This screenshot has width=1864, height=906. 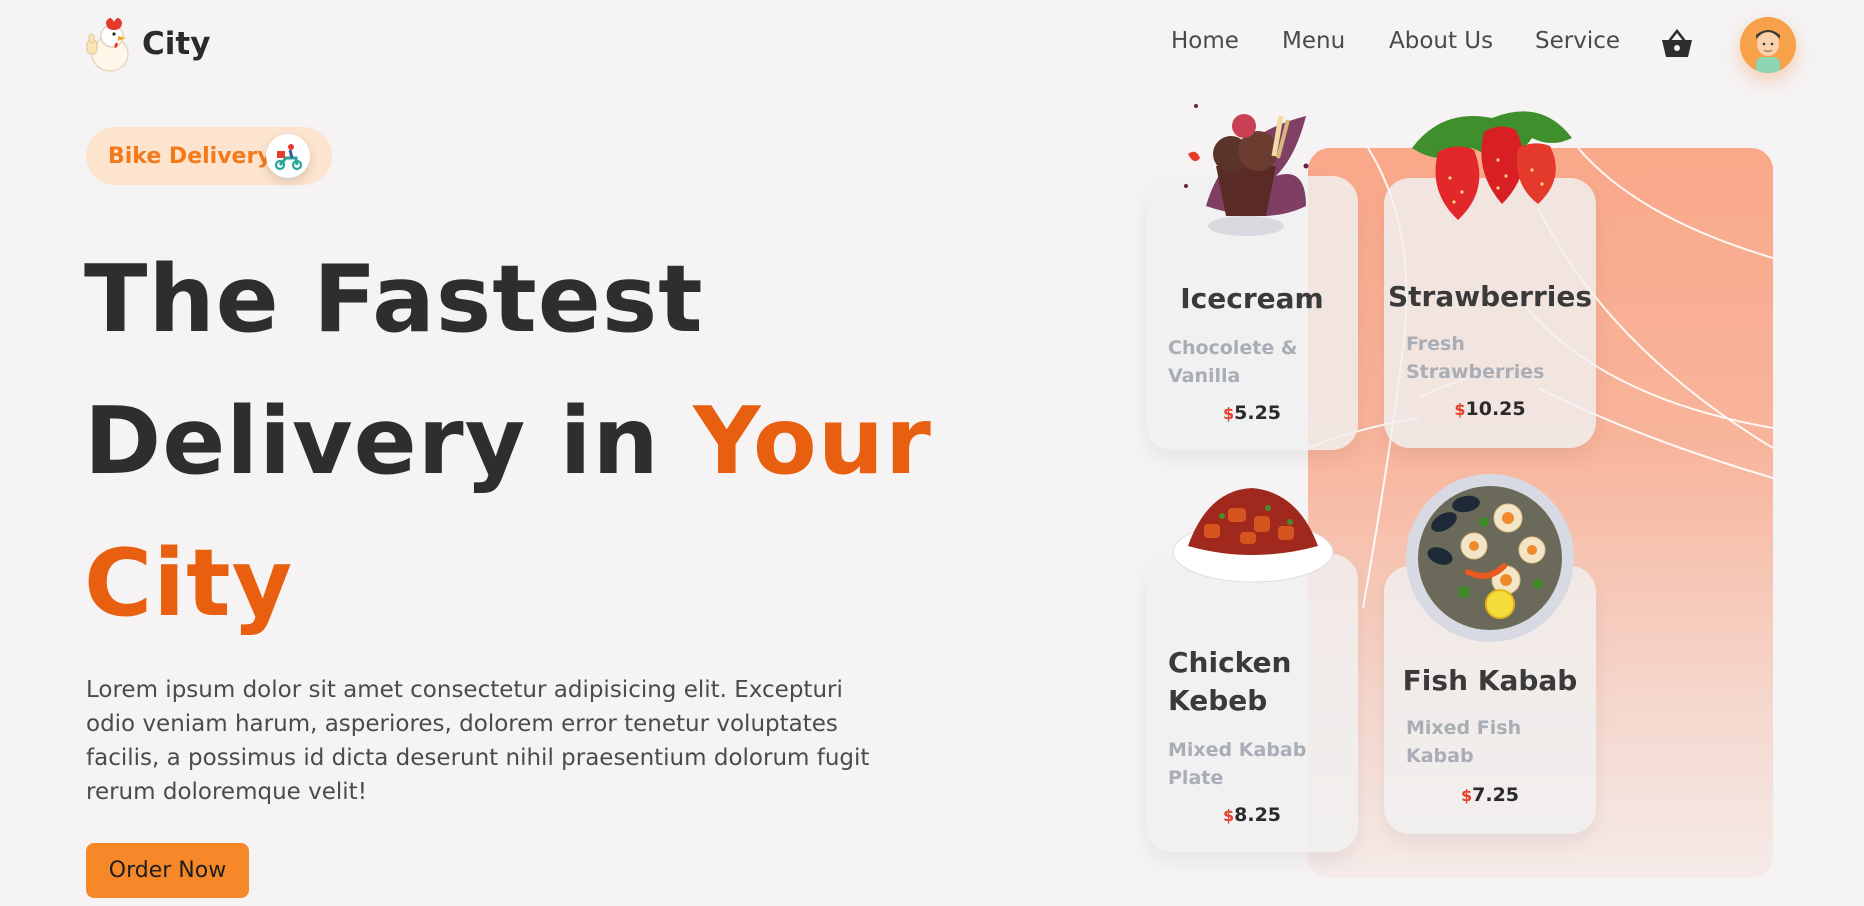 I want to click on nav-link-menu: Menu, so click(x=1313, y=41).